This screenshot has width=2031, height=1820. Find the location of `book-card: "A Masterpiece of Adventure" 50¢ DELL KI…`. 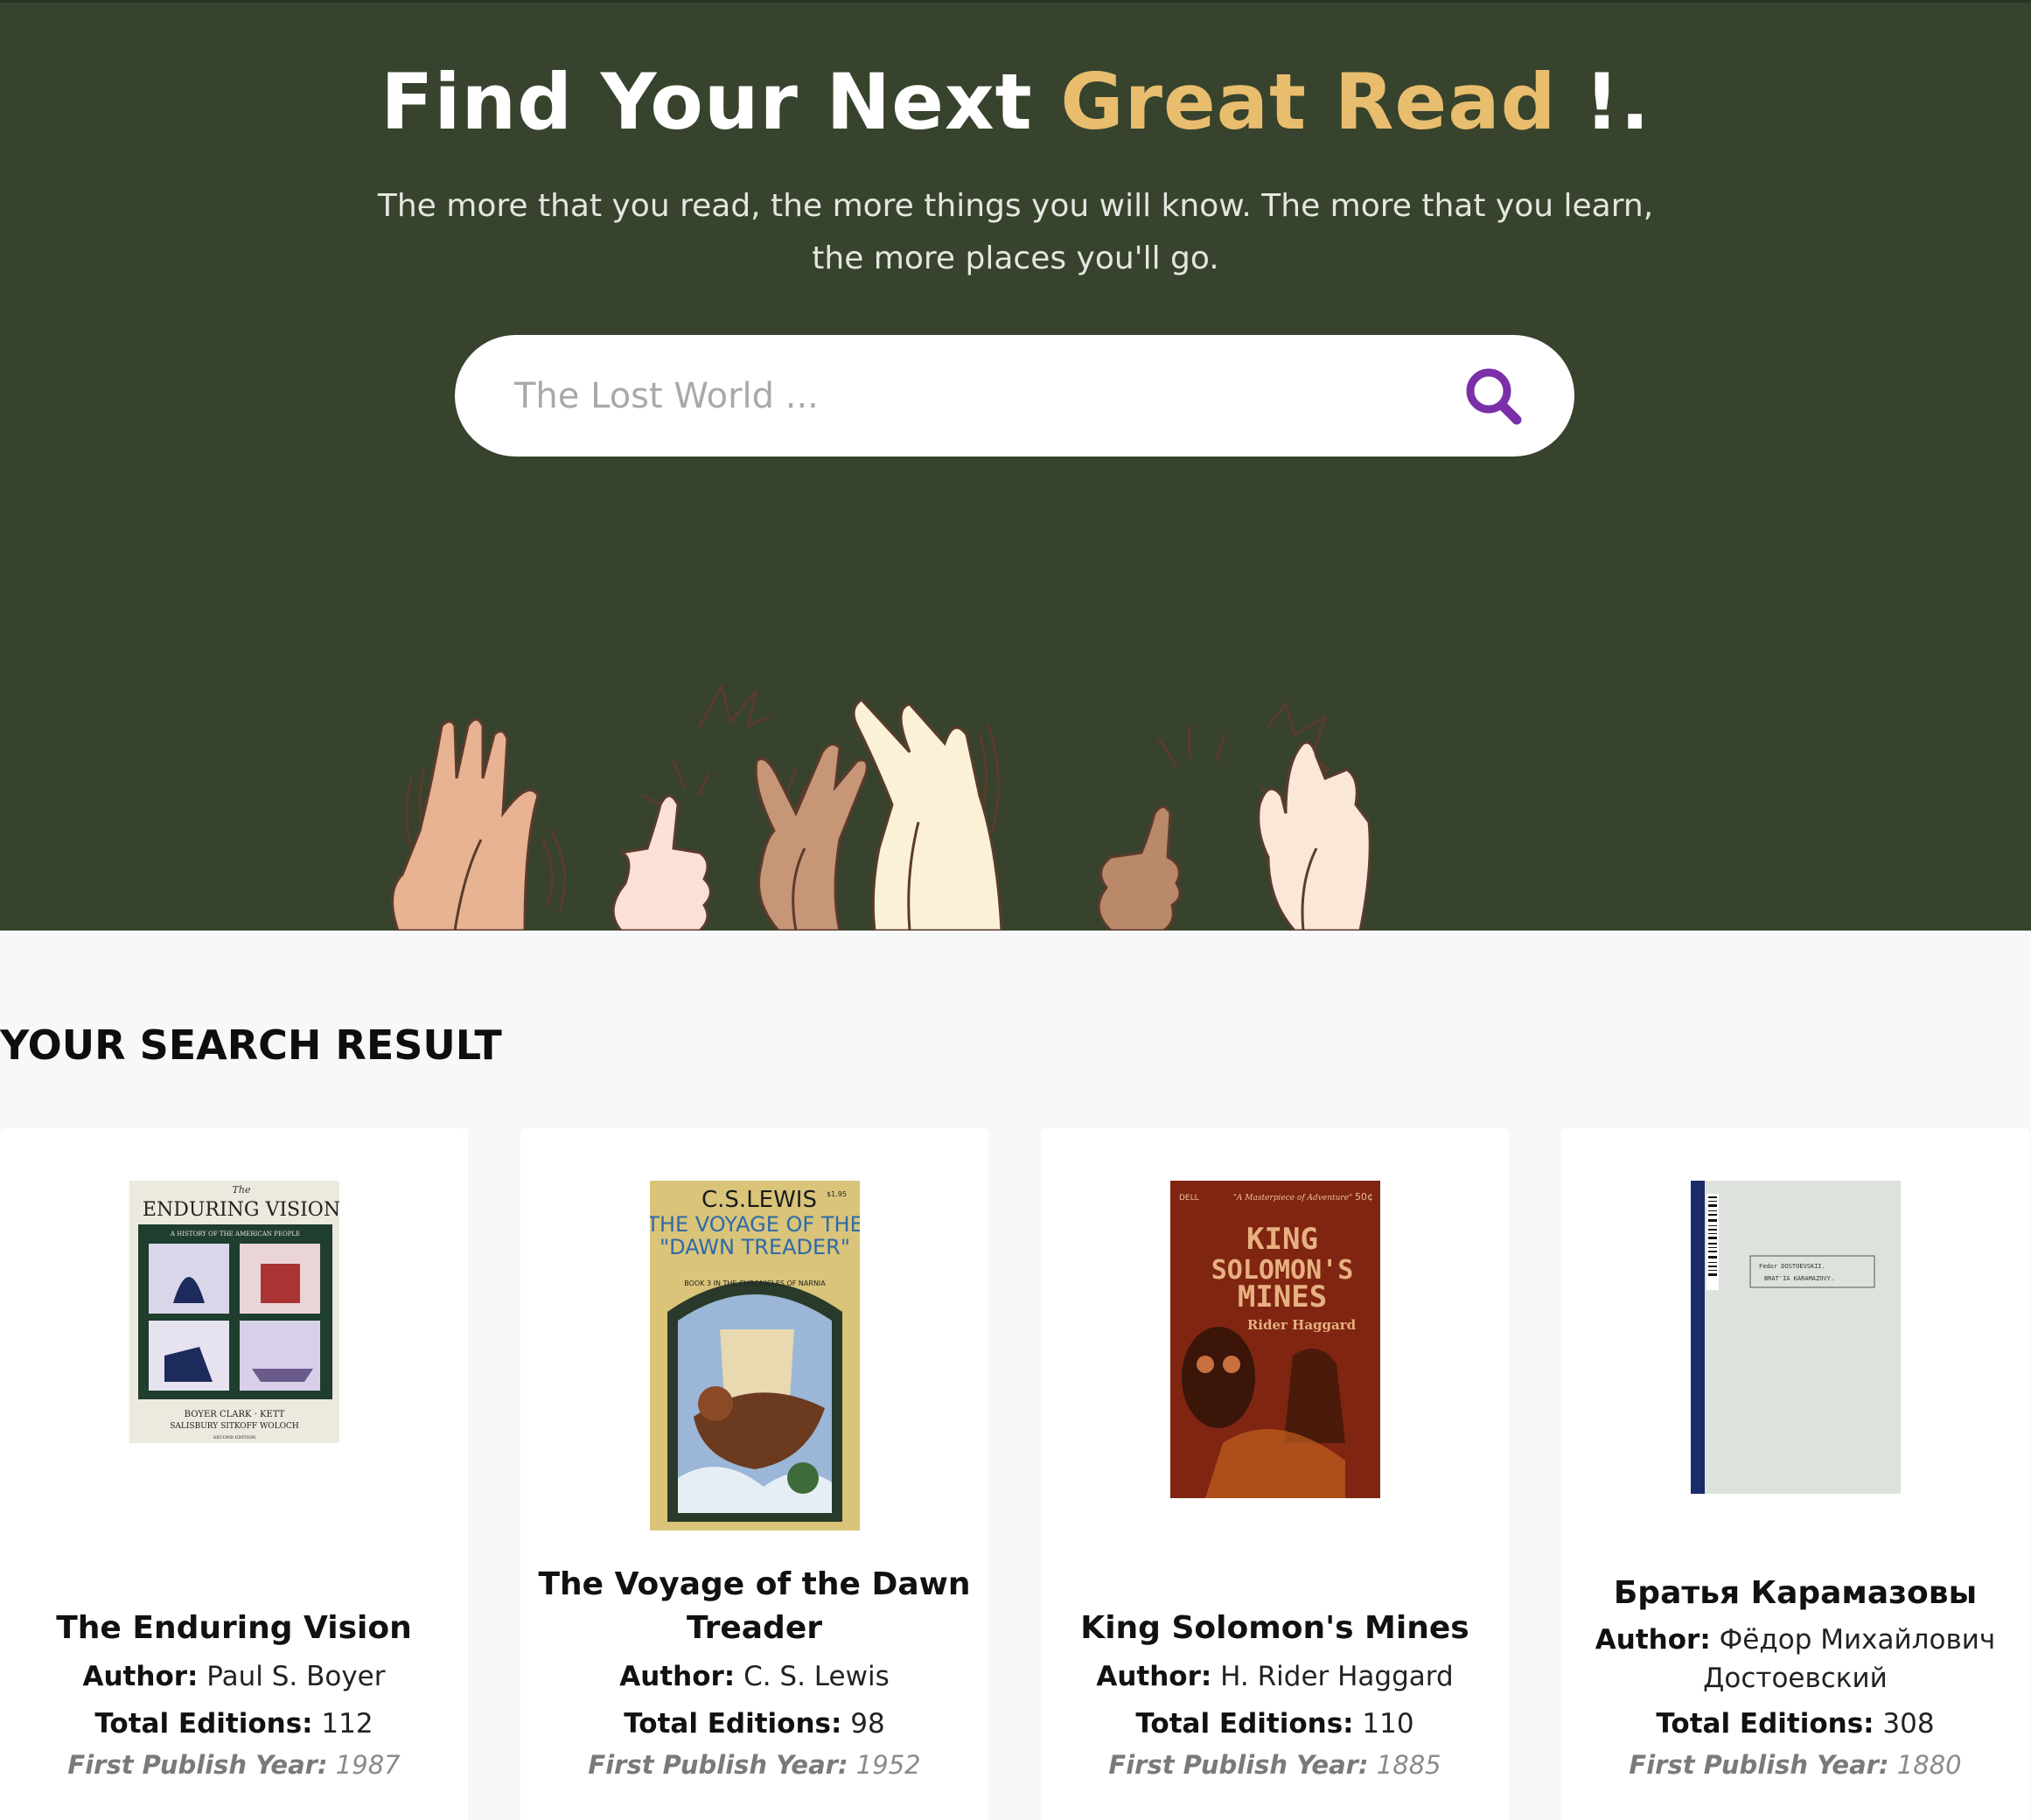

book-card: "A Masterpiece of Adventure" 50¢ DELL KI… is located at coordinates (1275, 1474).